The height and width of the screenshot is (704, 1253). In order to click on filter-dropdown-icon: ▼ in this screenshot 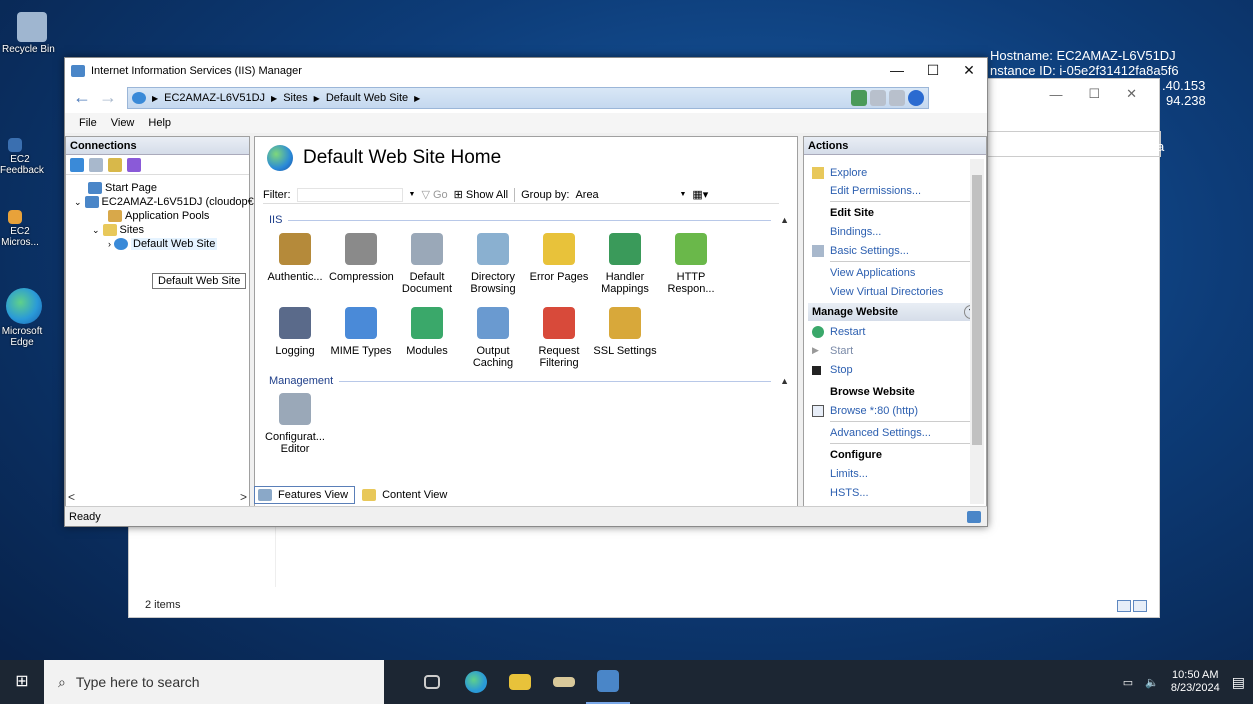, I will do `click(412, 194)`.